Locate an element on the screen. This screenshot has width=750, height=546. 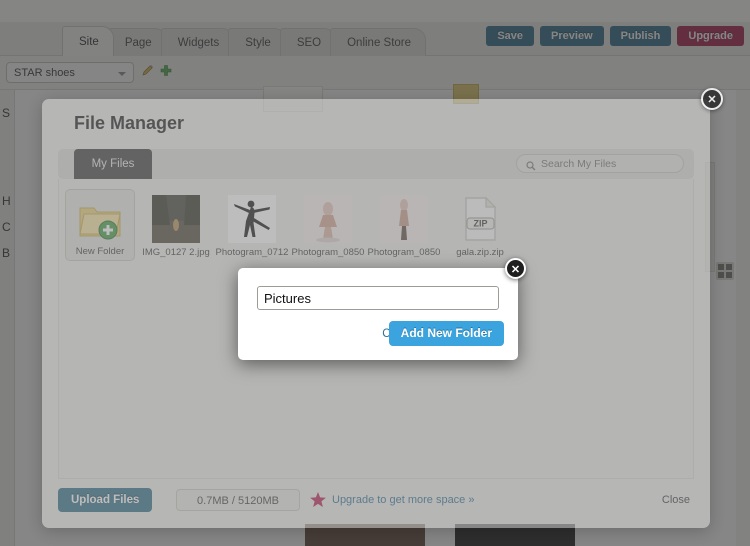
prompt-close-icon: ✕ is located at coordinates (515, 268).